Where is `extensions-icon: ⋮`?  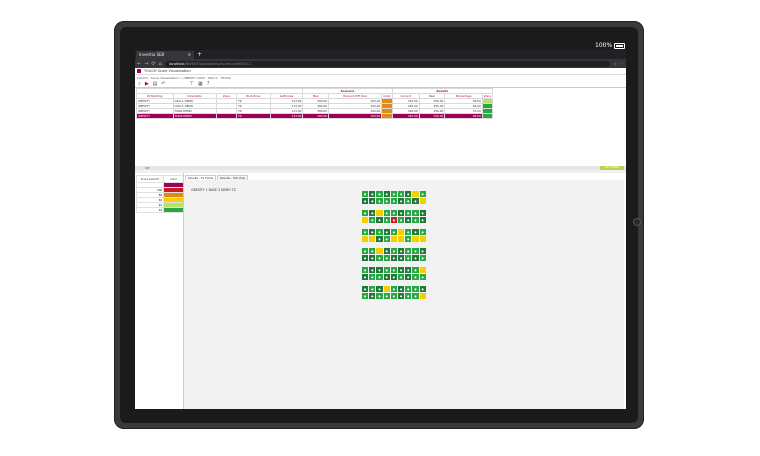
extensions-icon: ⋮ is located at coordinates (622, 63).